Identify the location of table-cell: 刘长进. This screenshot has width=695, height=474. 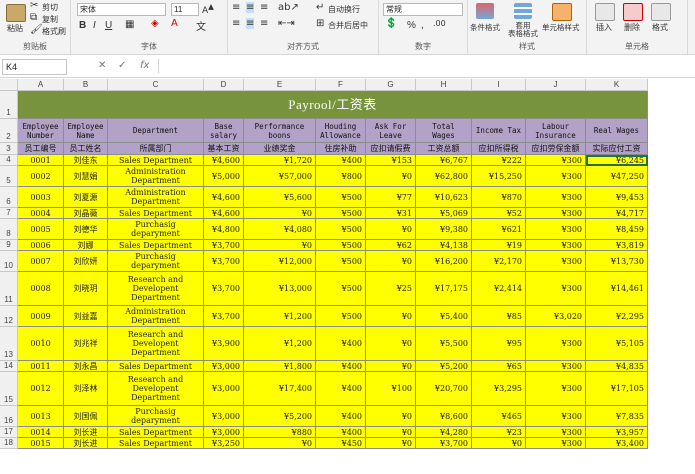
(86, 443).